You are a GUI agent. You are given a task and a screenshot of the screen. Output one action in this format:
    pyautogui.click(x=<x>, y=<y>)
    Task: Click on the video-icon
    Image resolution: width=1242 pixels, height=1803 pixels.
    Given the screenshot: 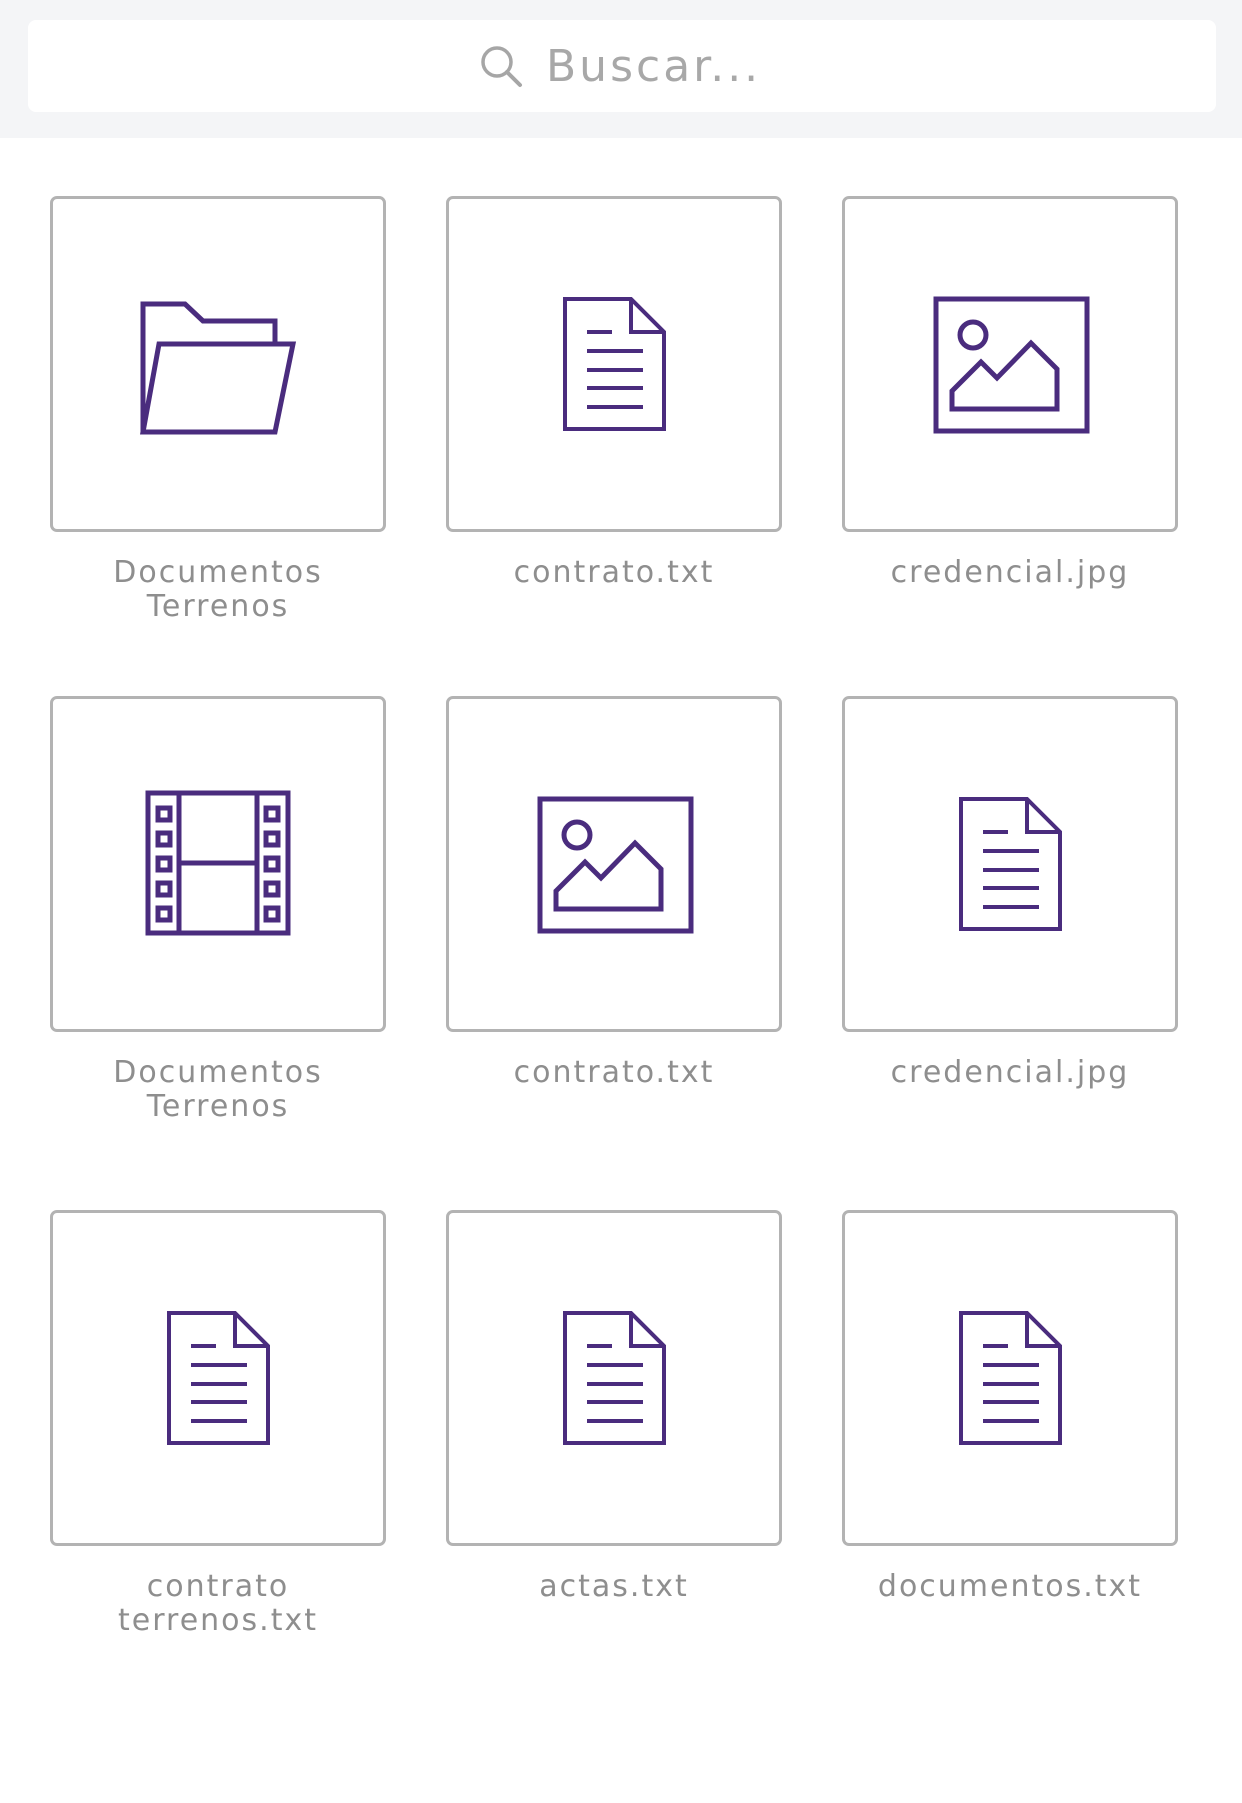 What is the action you would take?
    pyautogui.click(x=218, y=863)
    